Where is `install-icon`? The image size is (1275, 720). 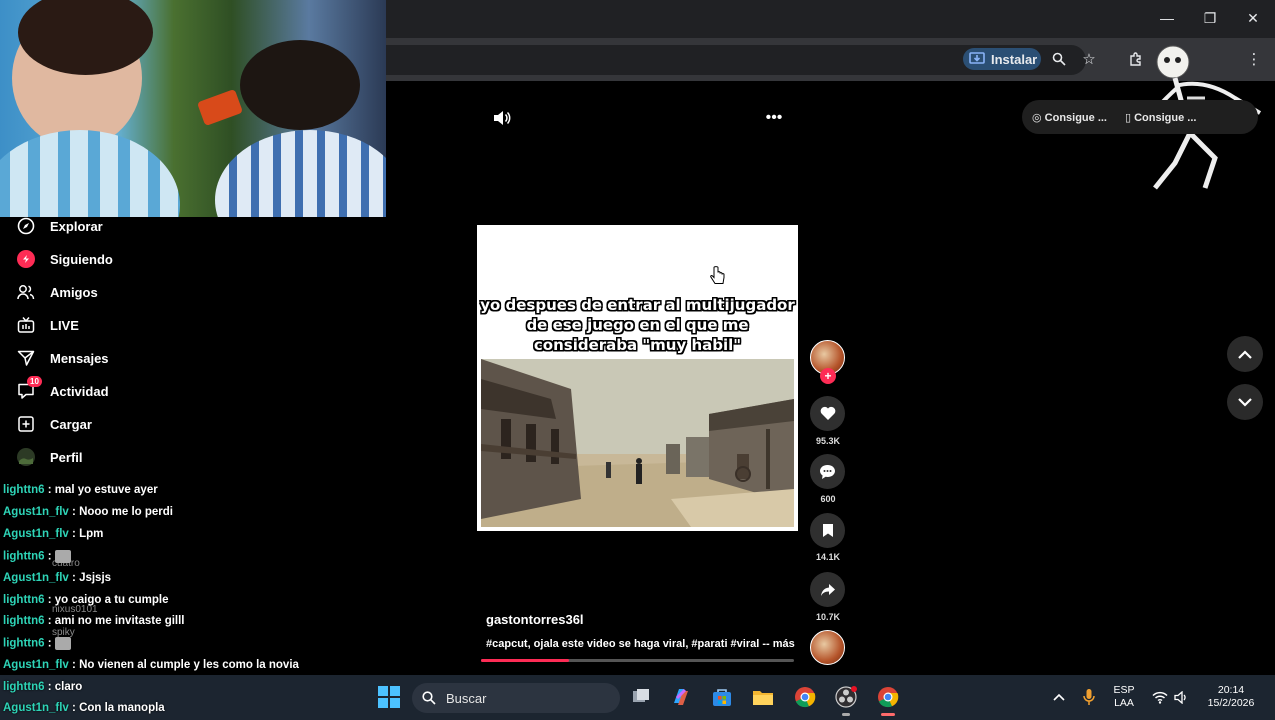 install-icon is located at coordinates (977, 58).